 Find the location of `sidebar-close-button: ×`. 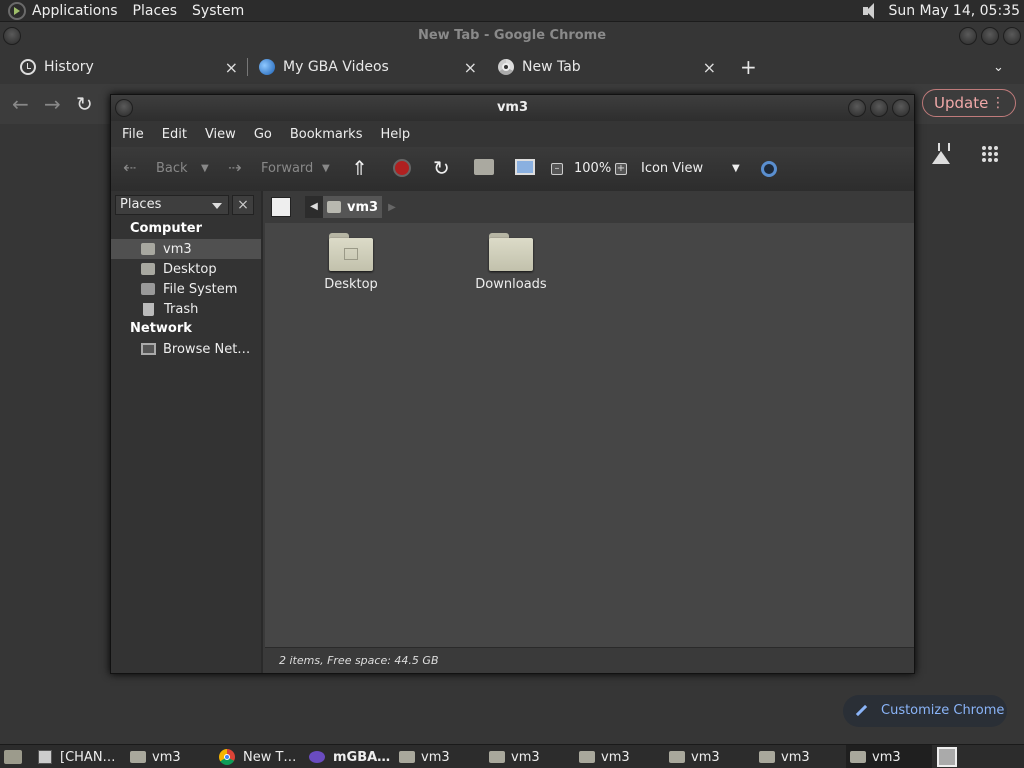

sidebar-close-button: × is located at coordinates (243, 205).